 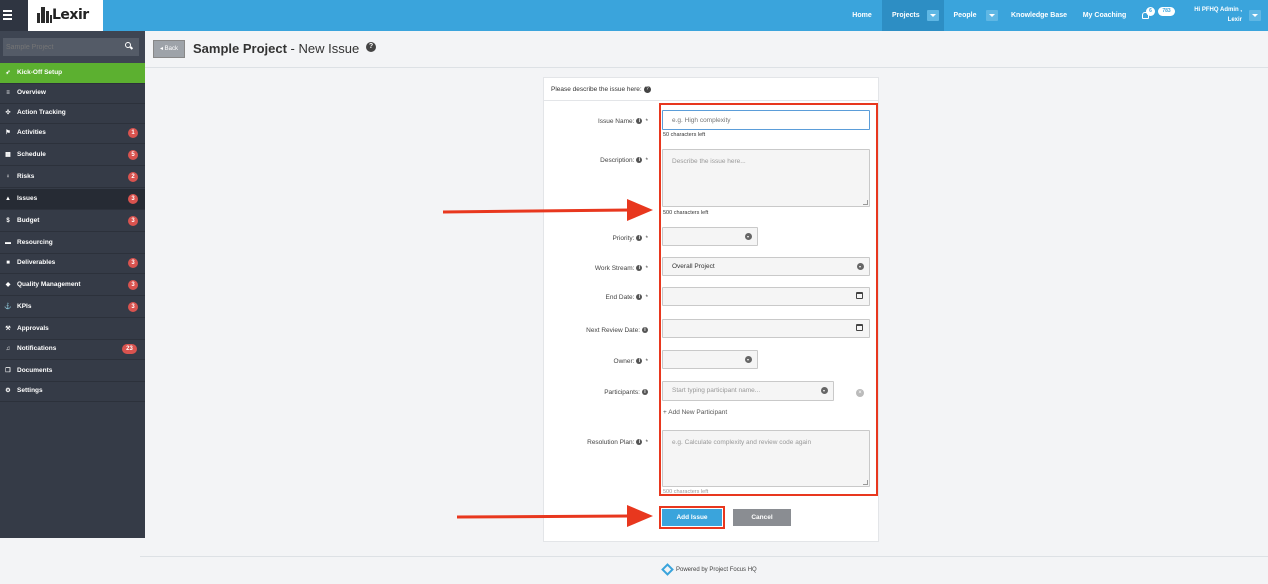 What do you see at coordinates (547, 210) in the screenshot?
I see `arrow-to-fields` at bounding box center [547, 210].